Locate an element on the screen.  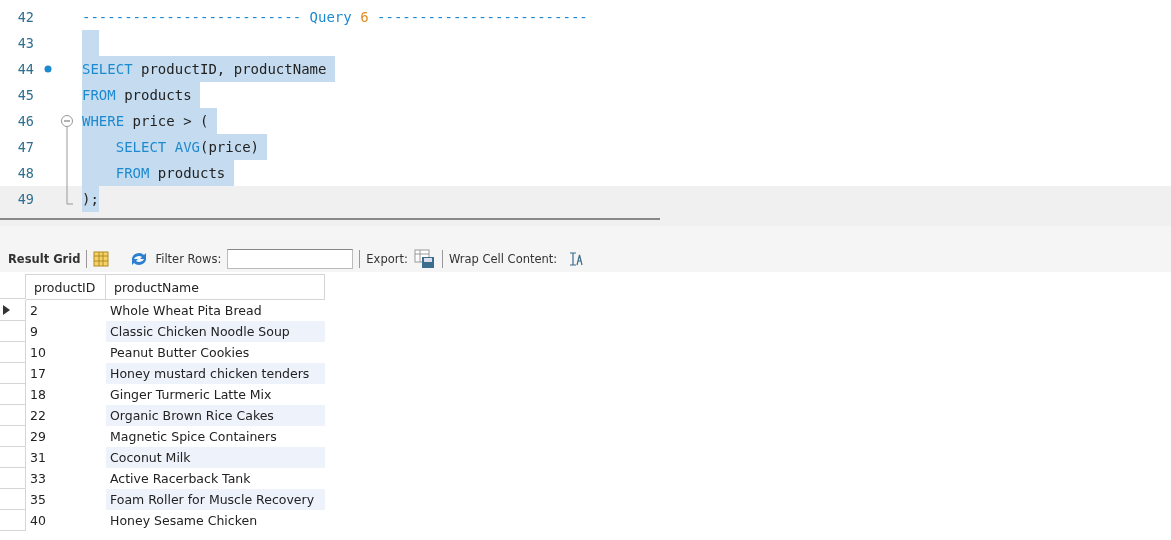
result-grid-label: Result Grid is located at coordinates (44, 259).